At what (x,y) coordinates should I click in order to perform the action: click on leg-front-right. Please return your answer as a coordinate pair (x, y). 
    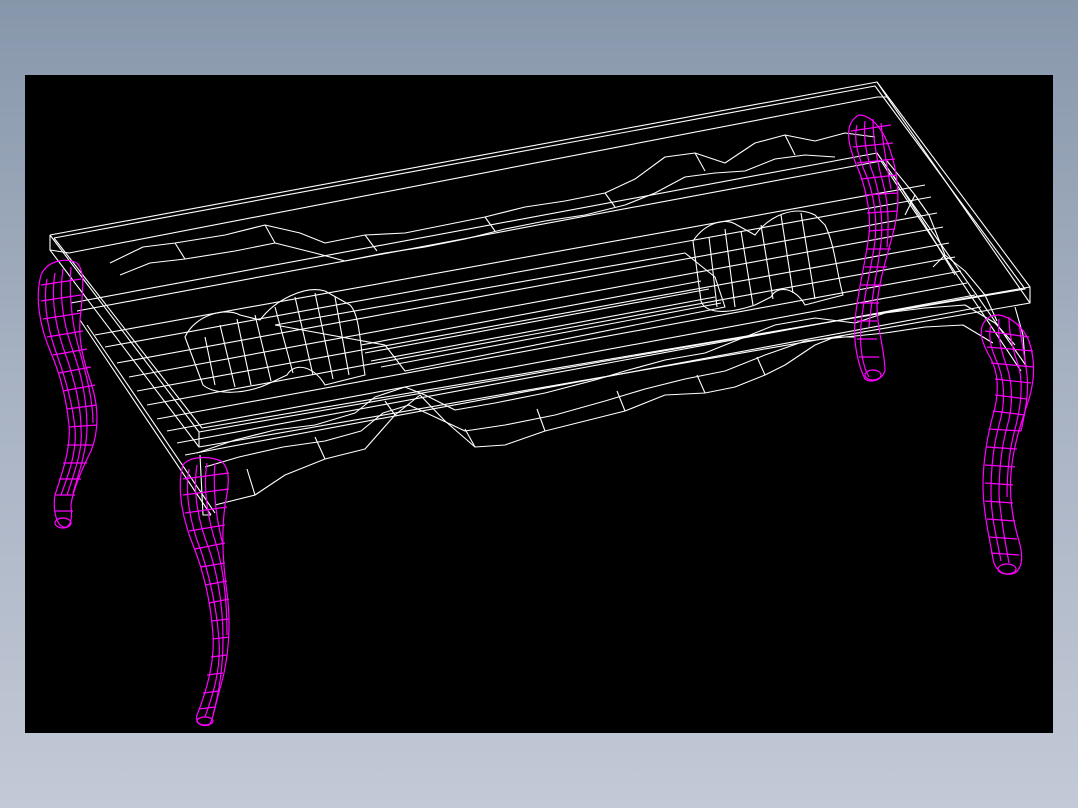
    Looking at the image, I should click on (1007, 444).